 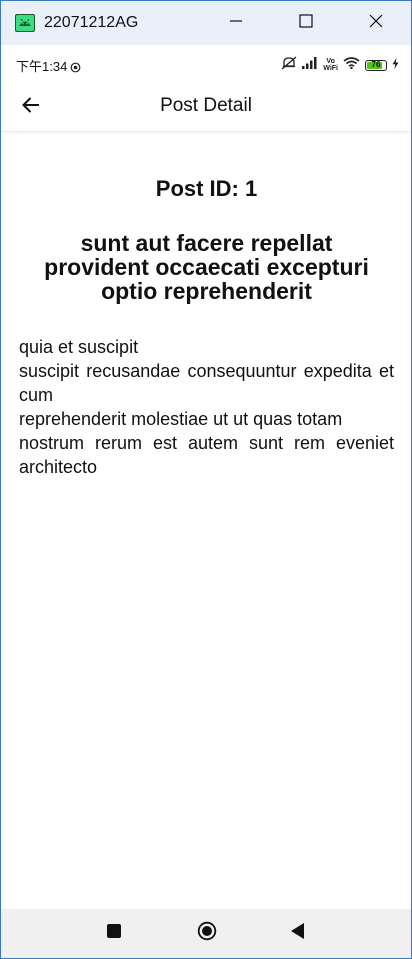 I want to click on cellular-signal-icon, so click(x=310, y=65).